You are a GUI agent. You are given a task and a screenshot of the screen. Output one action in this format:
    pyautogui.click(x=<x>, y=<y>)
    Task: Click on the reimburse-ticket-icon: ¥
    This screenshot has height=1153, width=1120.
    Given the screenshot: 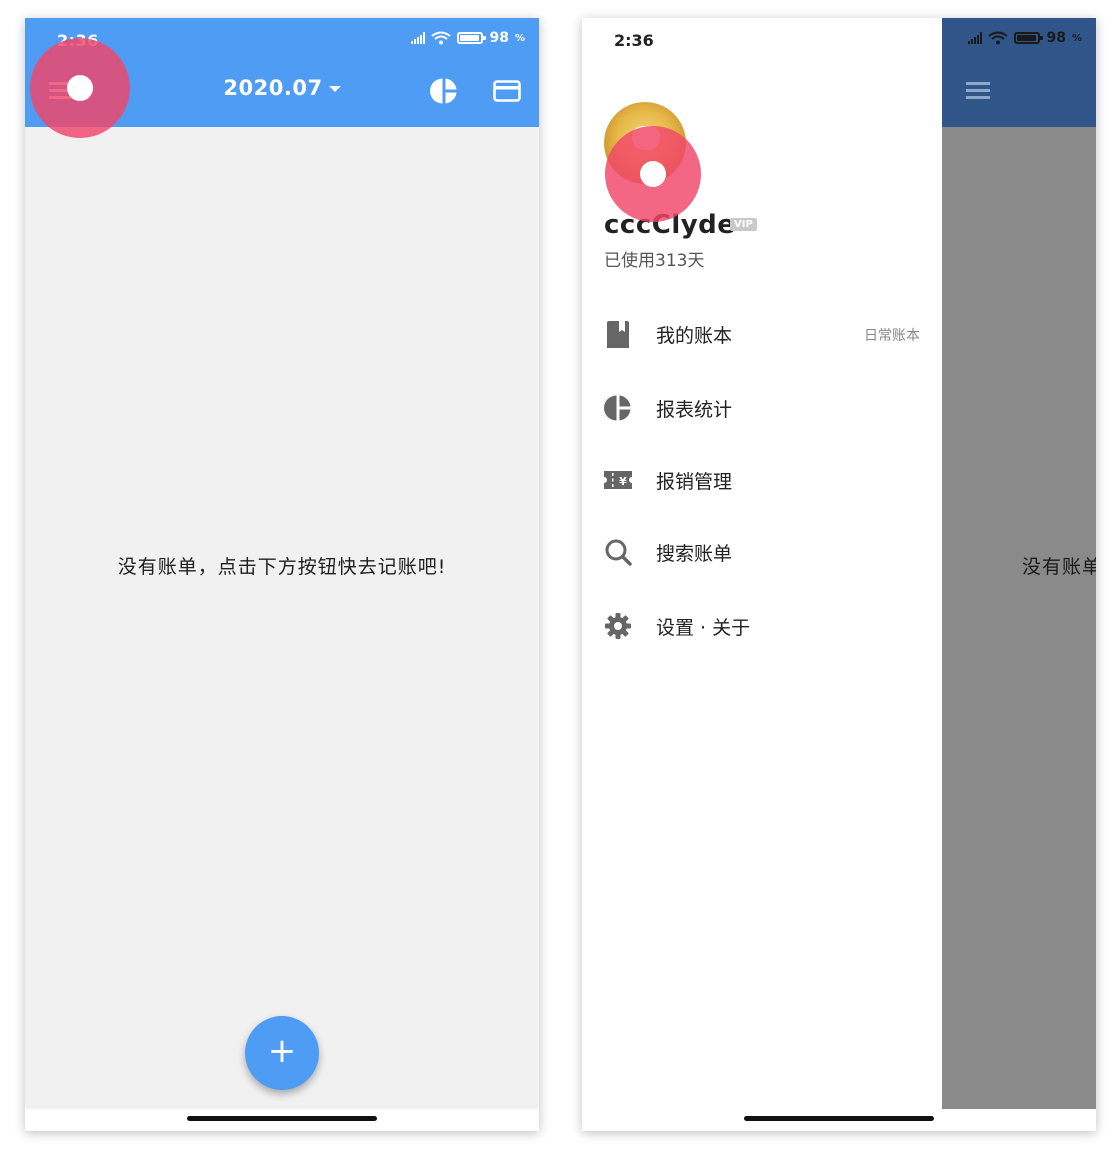 What is the action you would take?
    pyautogui.click(x=618, y=480)
    